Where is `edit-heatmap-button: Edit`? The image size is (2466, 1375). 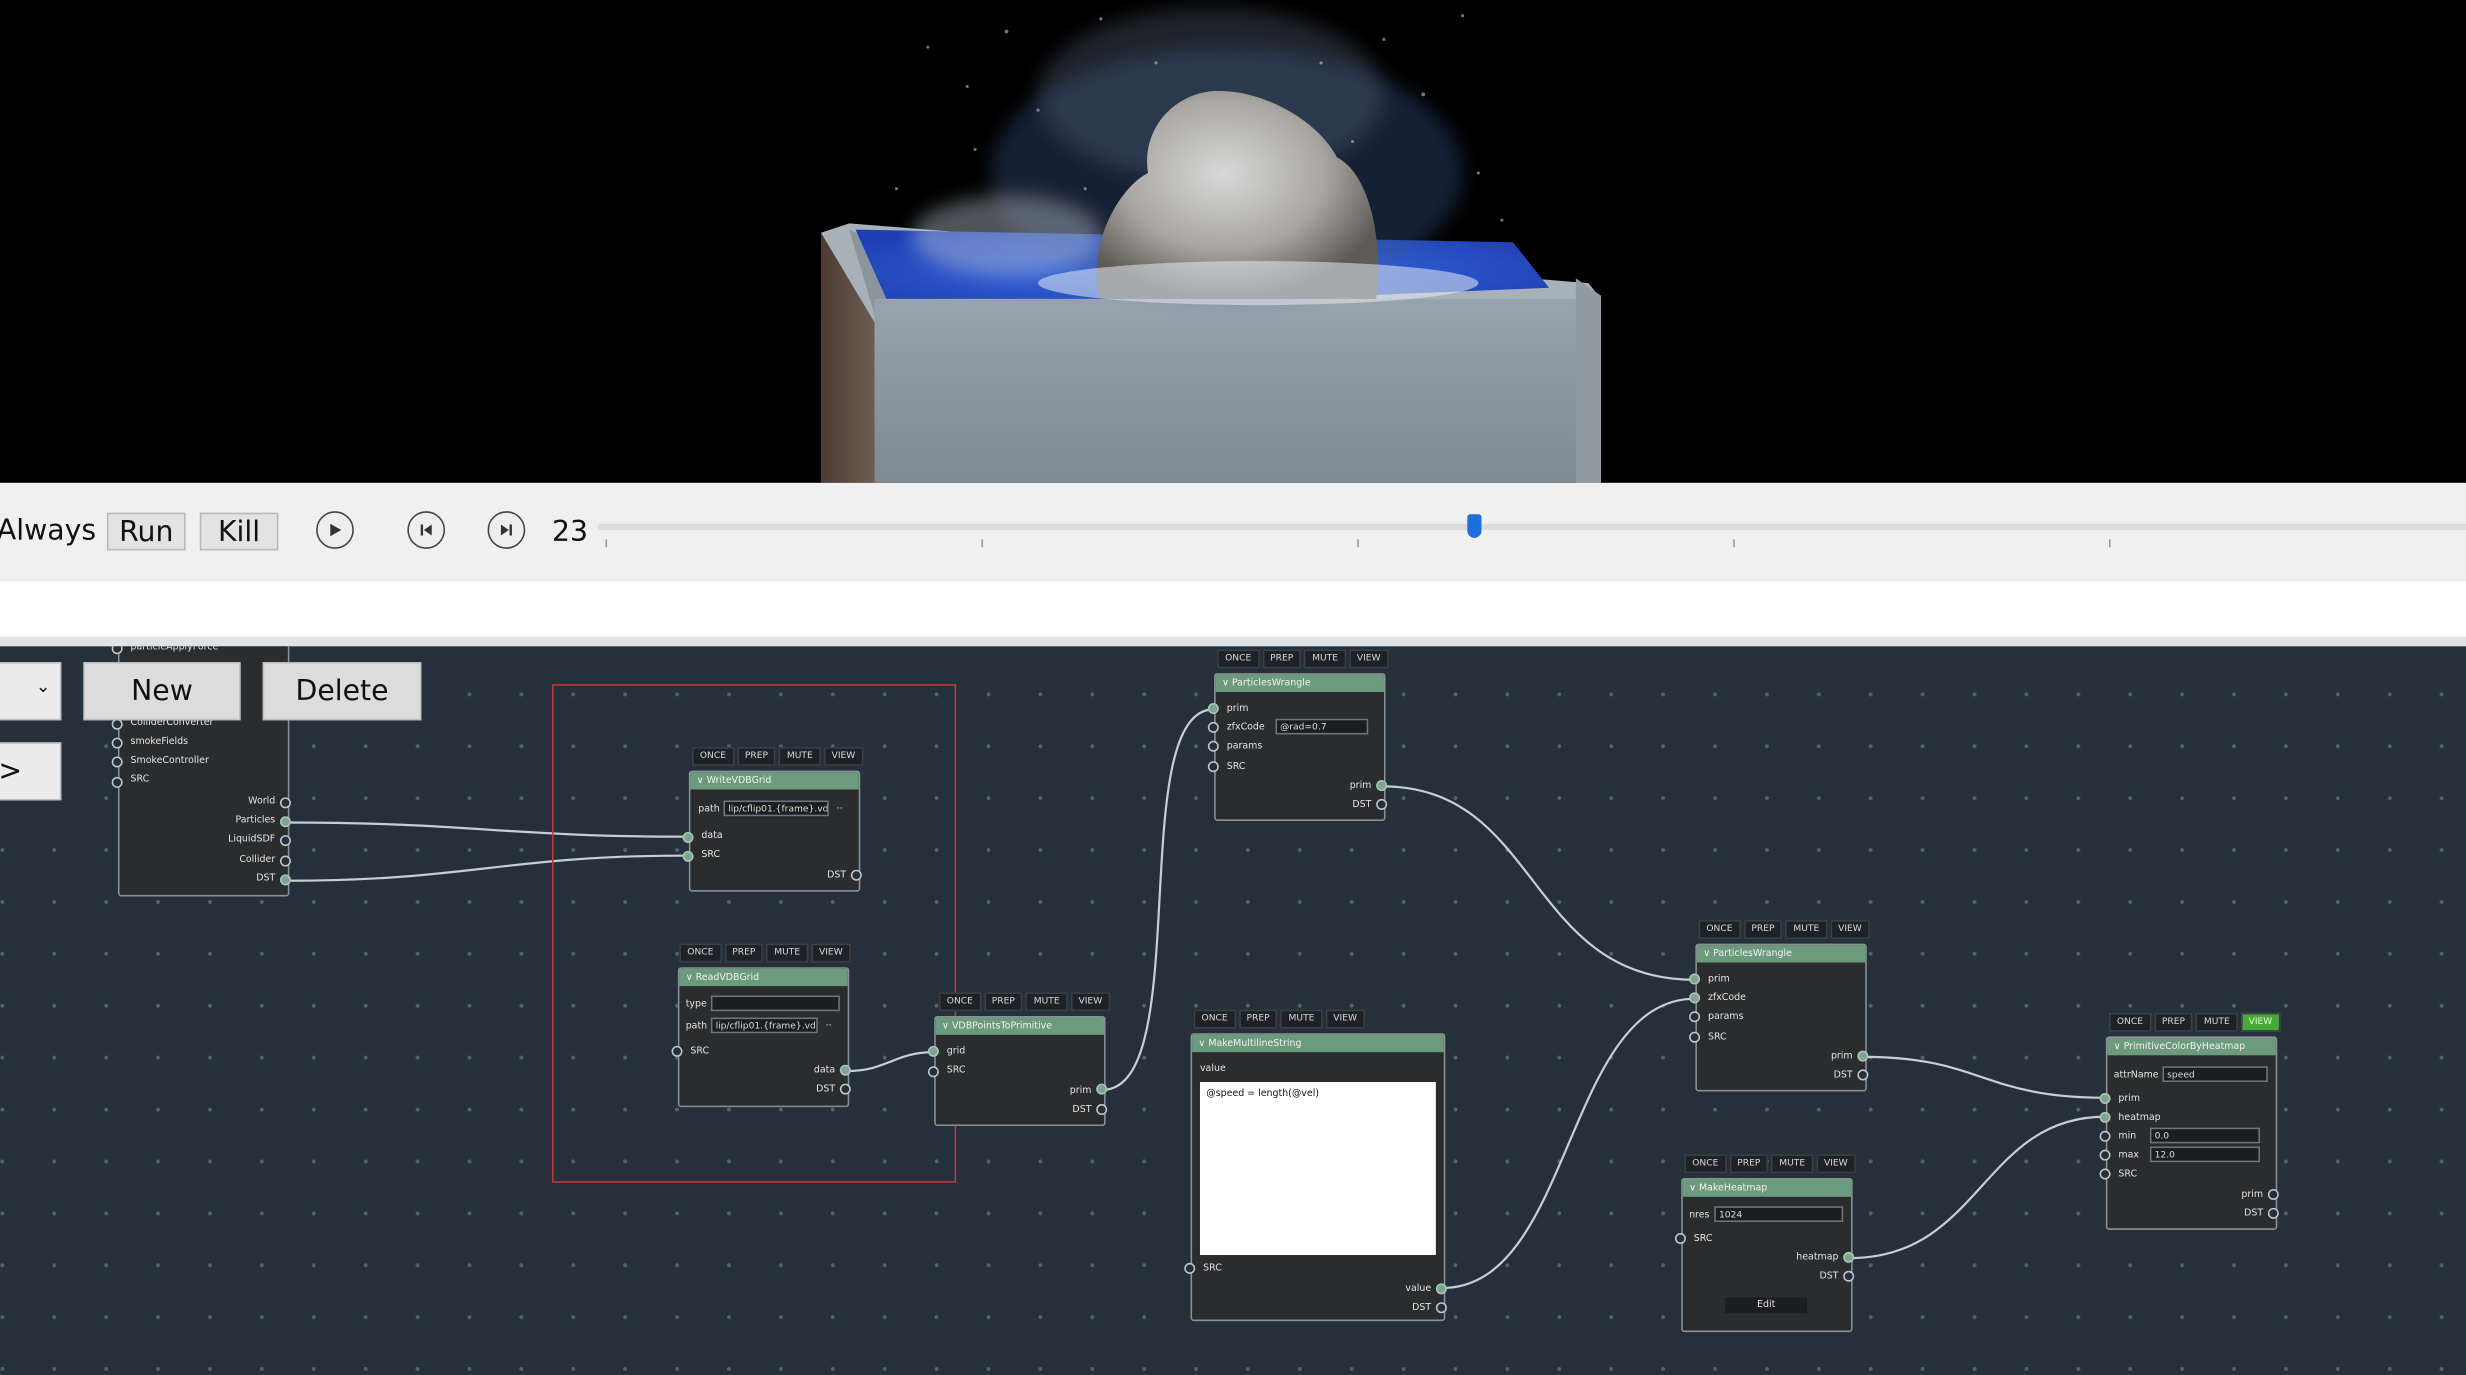 edit-heatmap-button: Edit is located at coordinates (1766, 1305).